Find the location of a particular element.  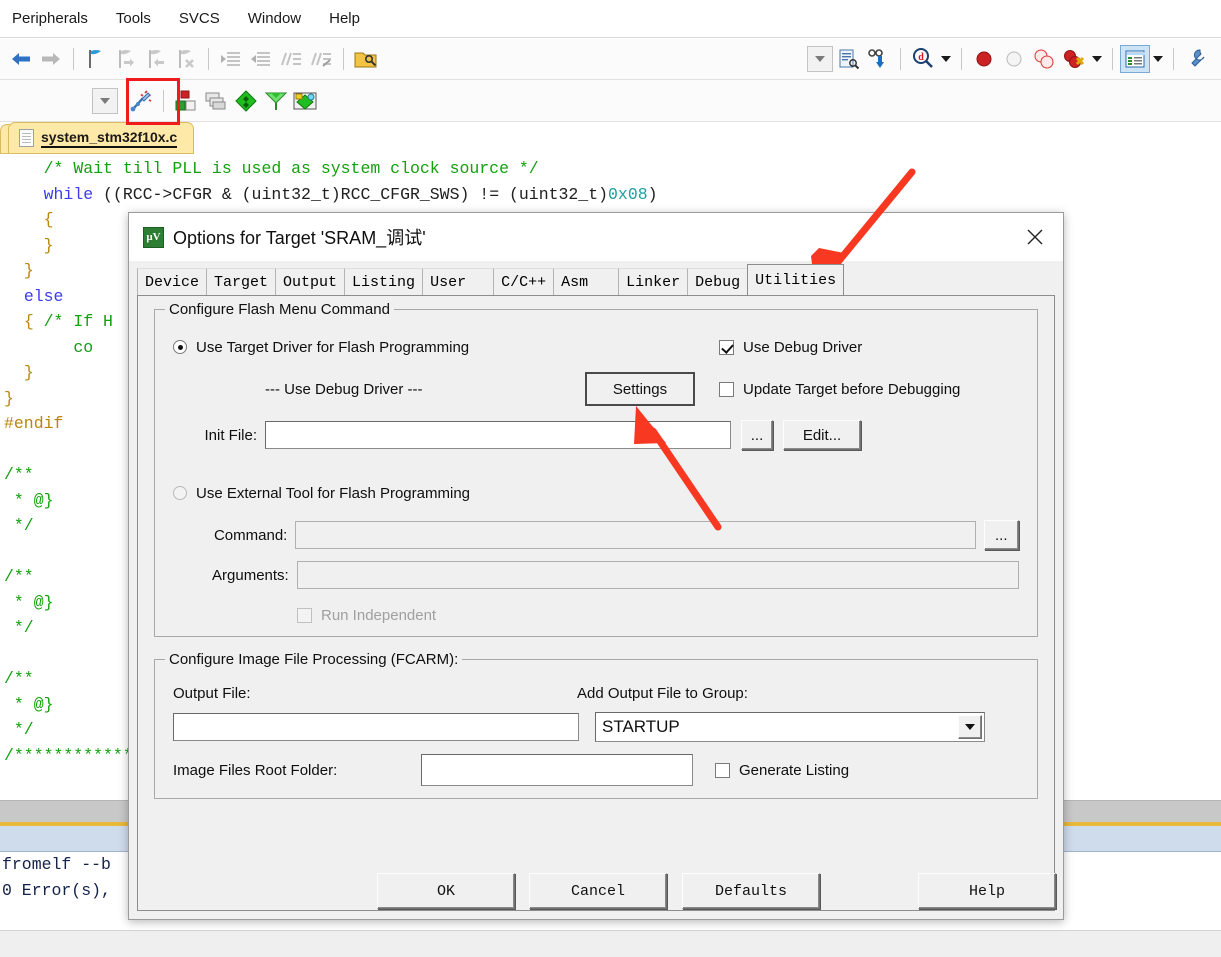

bookmark-clear-icon is located at coordinates (186, 59).